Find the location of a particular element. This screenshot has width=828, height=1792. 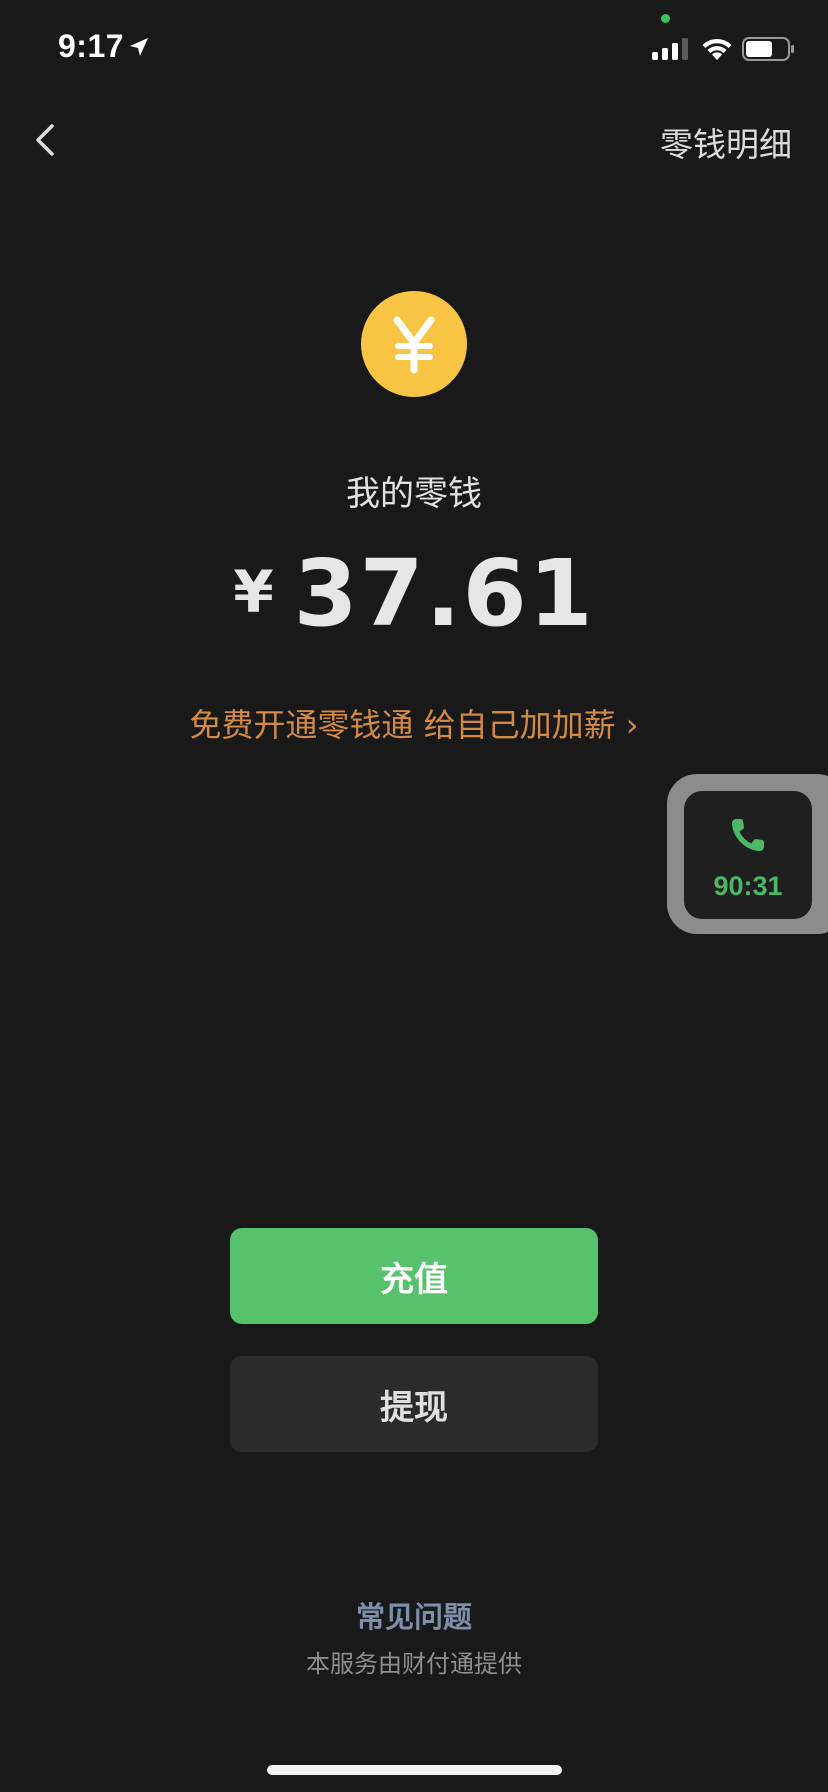

privacy-indicator-dot is located at coordinates (665, 18).